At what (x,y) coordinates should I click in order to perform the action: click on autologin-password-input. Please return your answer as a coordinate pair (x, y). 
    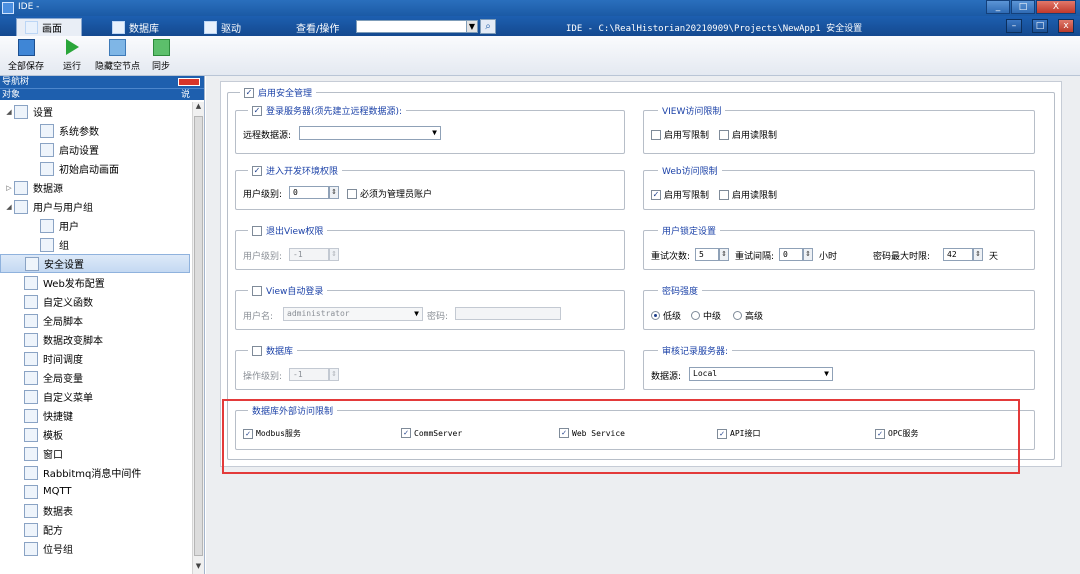
    Looking at the image, I should click on (508, 313).